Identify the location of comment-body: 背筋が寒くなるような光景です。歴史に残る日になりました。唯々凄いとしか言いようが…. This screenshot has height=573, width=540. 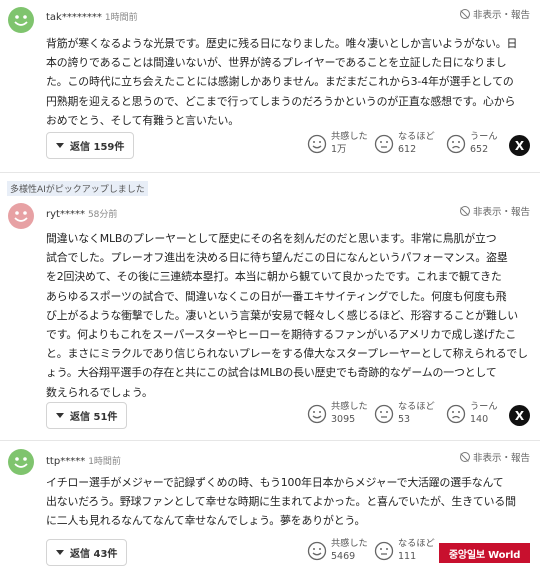
(282, 82).